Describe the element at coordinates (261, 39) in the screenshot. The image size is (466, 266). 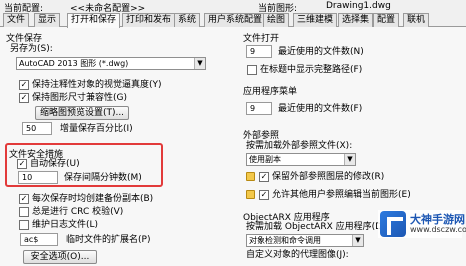
I see `file-open-group-title: 文件打开` at that location.